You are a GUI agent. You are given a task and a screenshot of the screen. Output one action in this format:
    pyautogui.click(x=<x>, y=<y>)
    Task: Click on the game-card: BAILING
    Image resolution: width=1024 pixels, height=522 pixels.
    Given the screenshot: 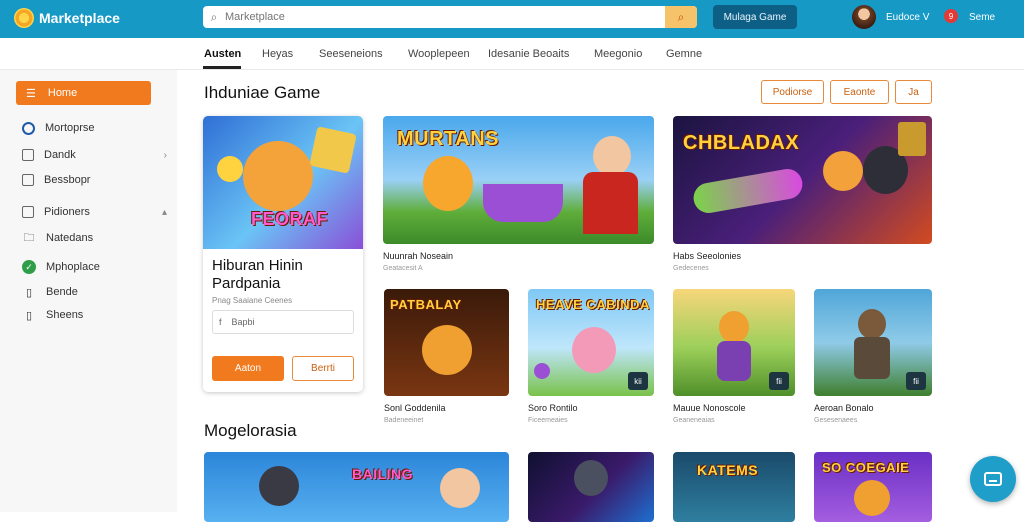 What is the action you would take?
    pyautogui.click(x=356, y=487)
    